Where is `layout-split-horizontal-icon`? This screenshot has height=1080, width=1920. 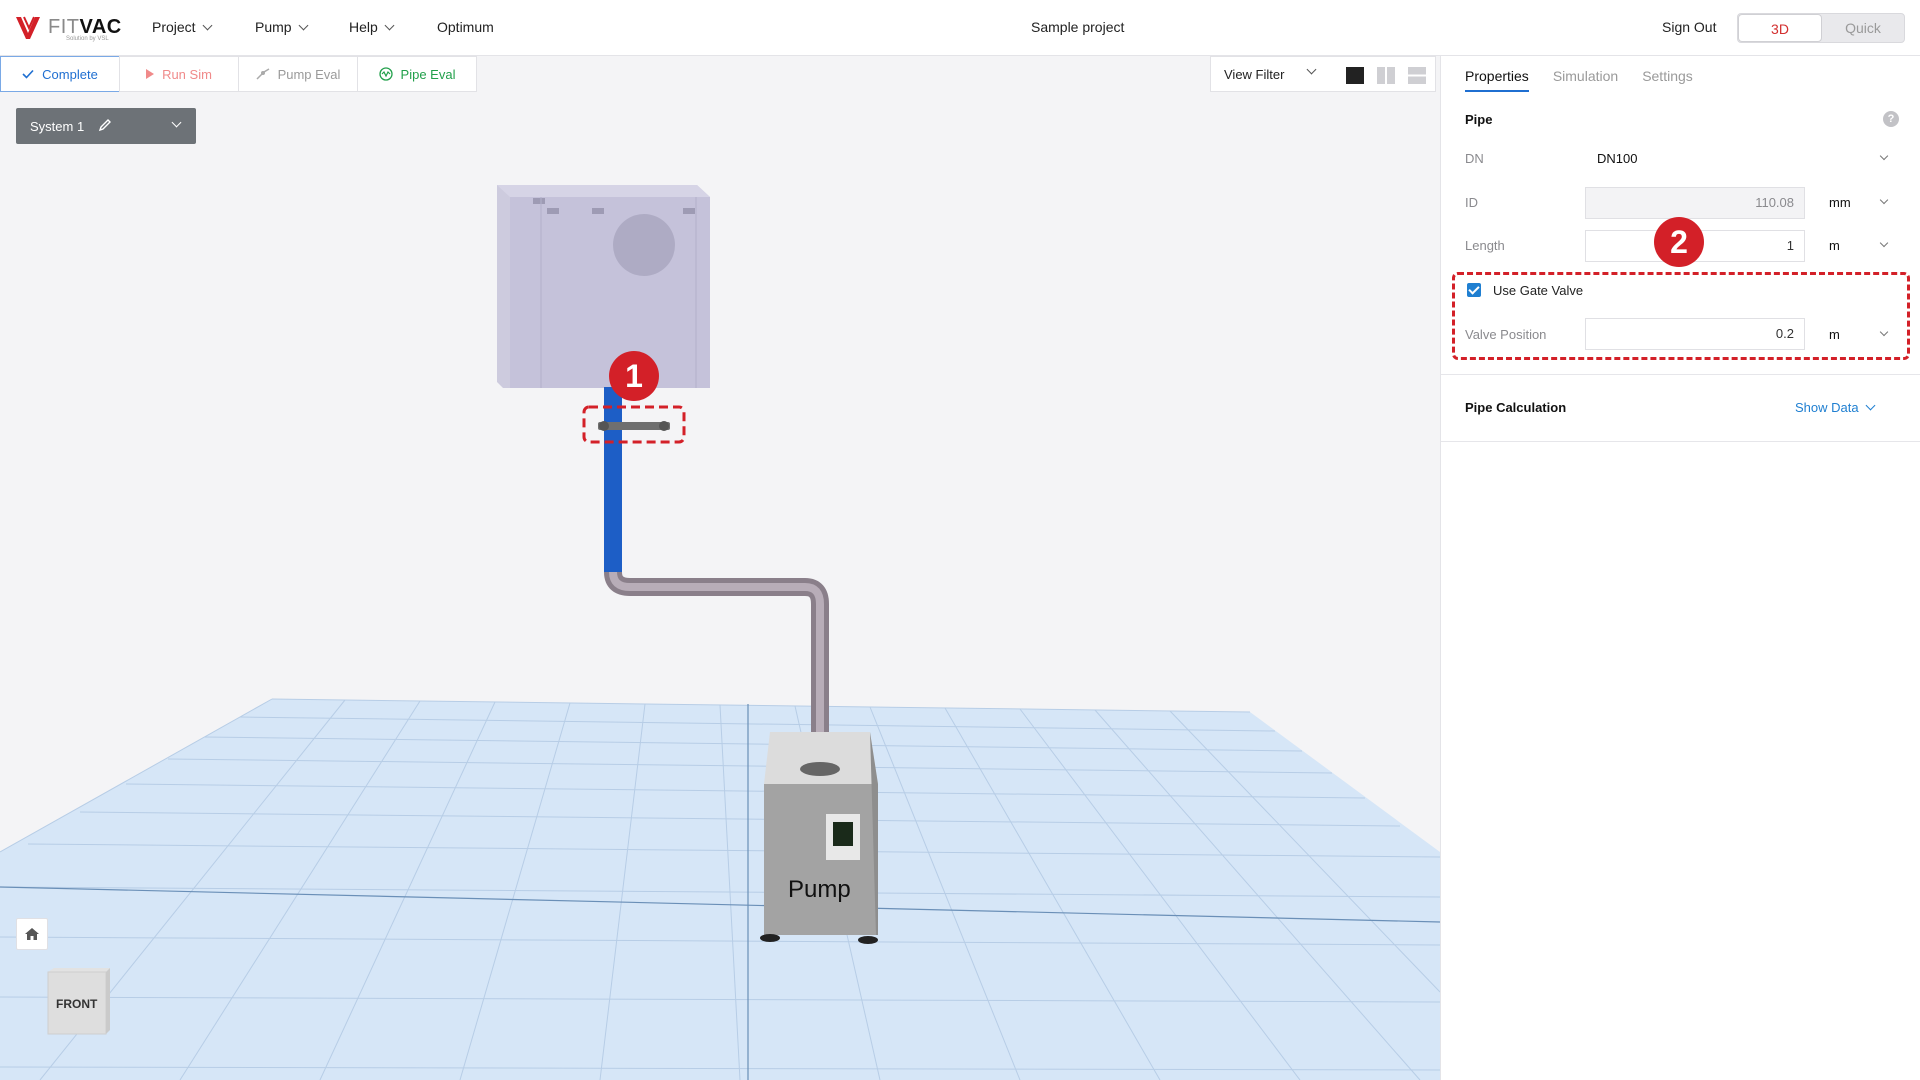 layout-split-horizontal-icon is located at coordinates (1417, 75).